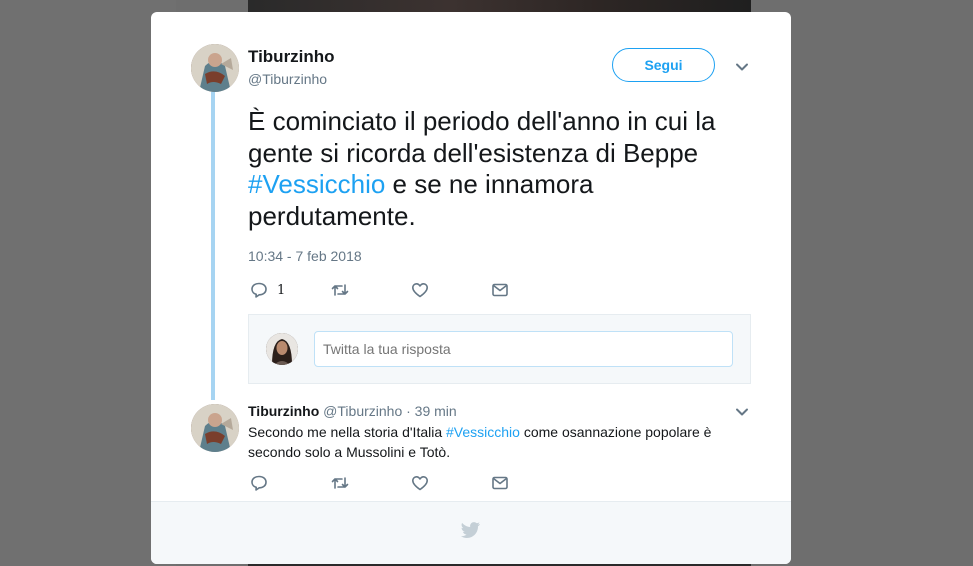 The height and width of the screenshot is (566, 973). I want to click on chevron-down-icon, so click(742, 67).